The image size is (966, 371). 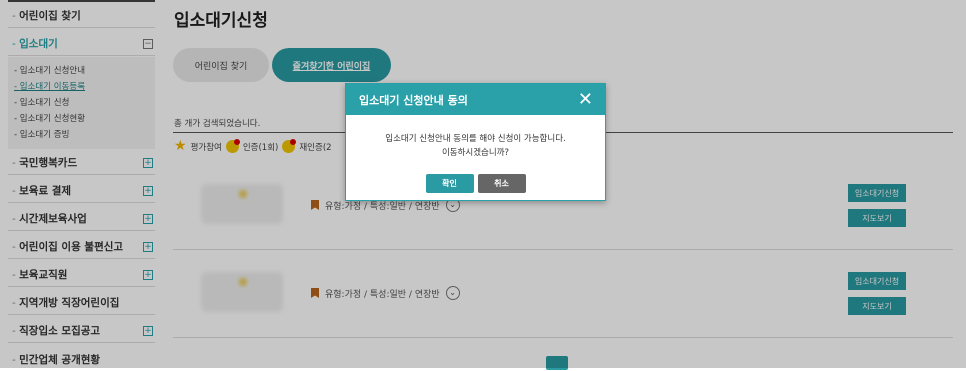 I want to click on dialog-buttons: 확인 취소, so click(x=475, y=183).